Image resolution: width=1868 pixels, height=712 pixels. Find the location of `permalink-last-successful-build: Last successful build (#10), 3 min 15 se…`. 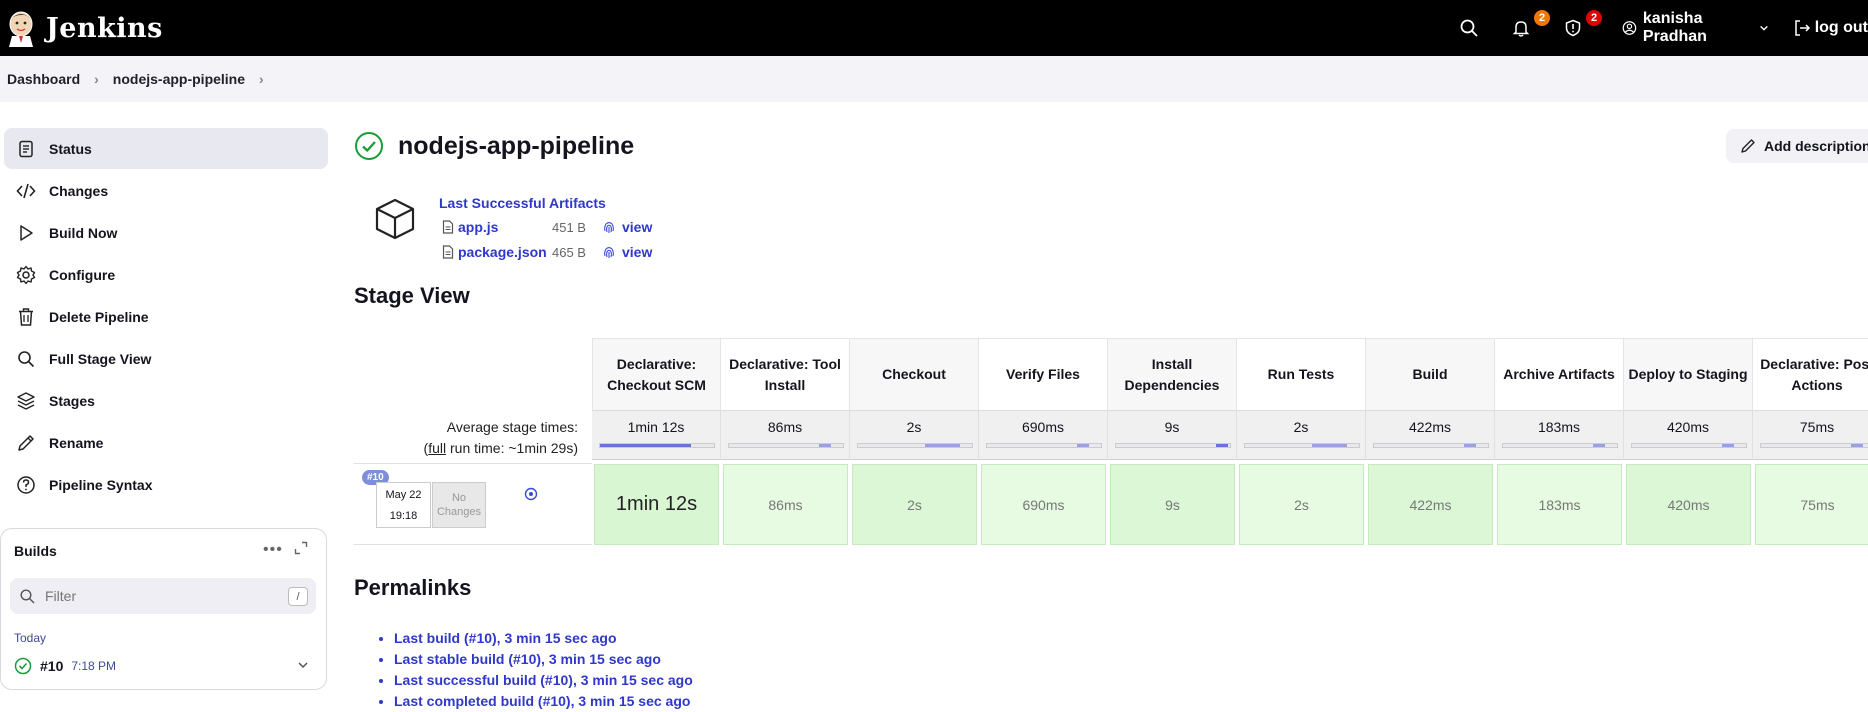

permalink-last-successful-build: Last successful build (#10), 3 min 15 se… is located at coordinates (543, 680).